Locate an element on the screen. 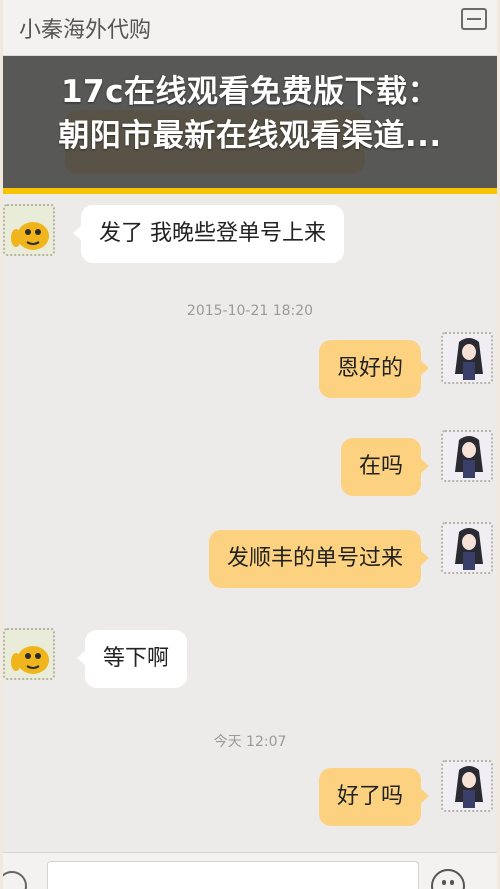  message-timestamp: 2015-10-21 18:20 is located at coordinates (250, 311).